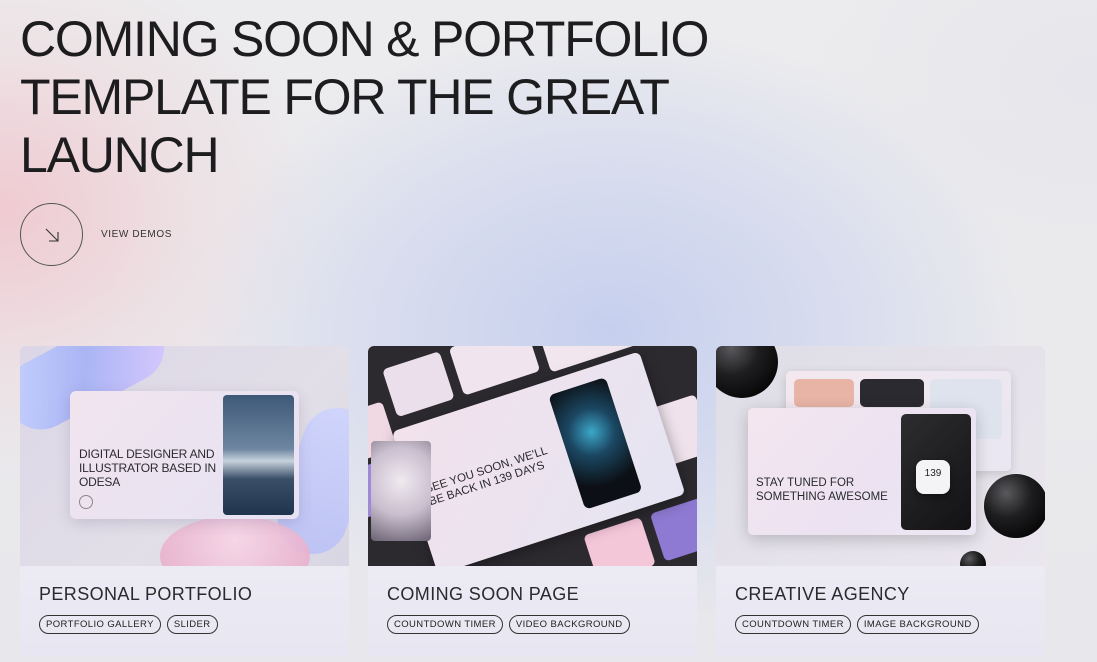  Describe the element at coordinates (401, 491) in the screenshot. I see `mockup-portrait` at that location.